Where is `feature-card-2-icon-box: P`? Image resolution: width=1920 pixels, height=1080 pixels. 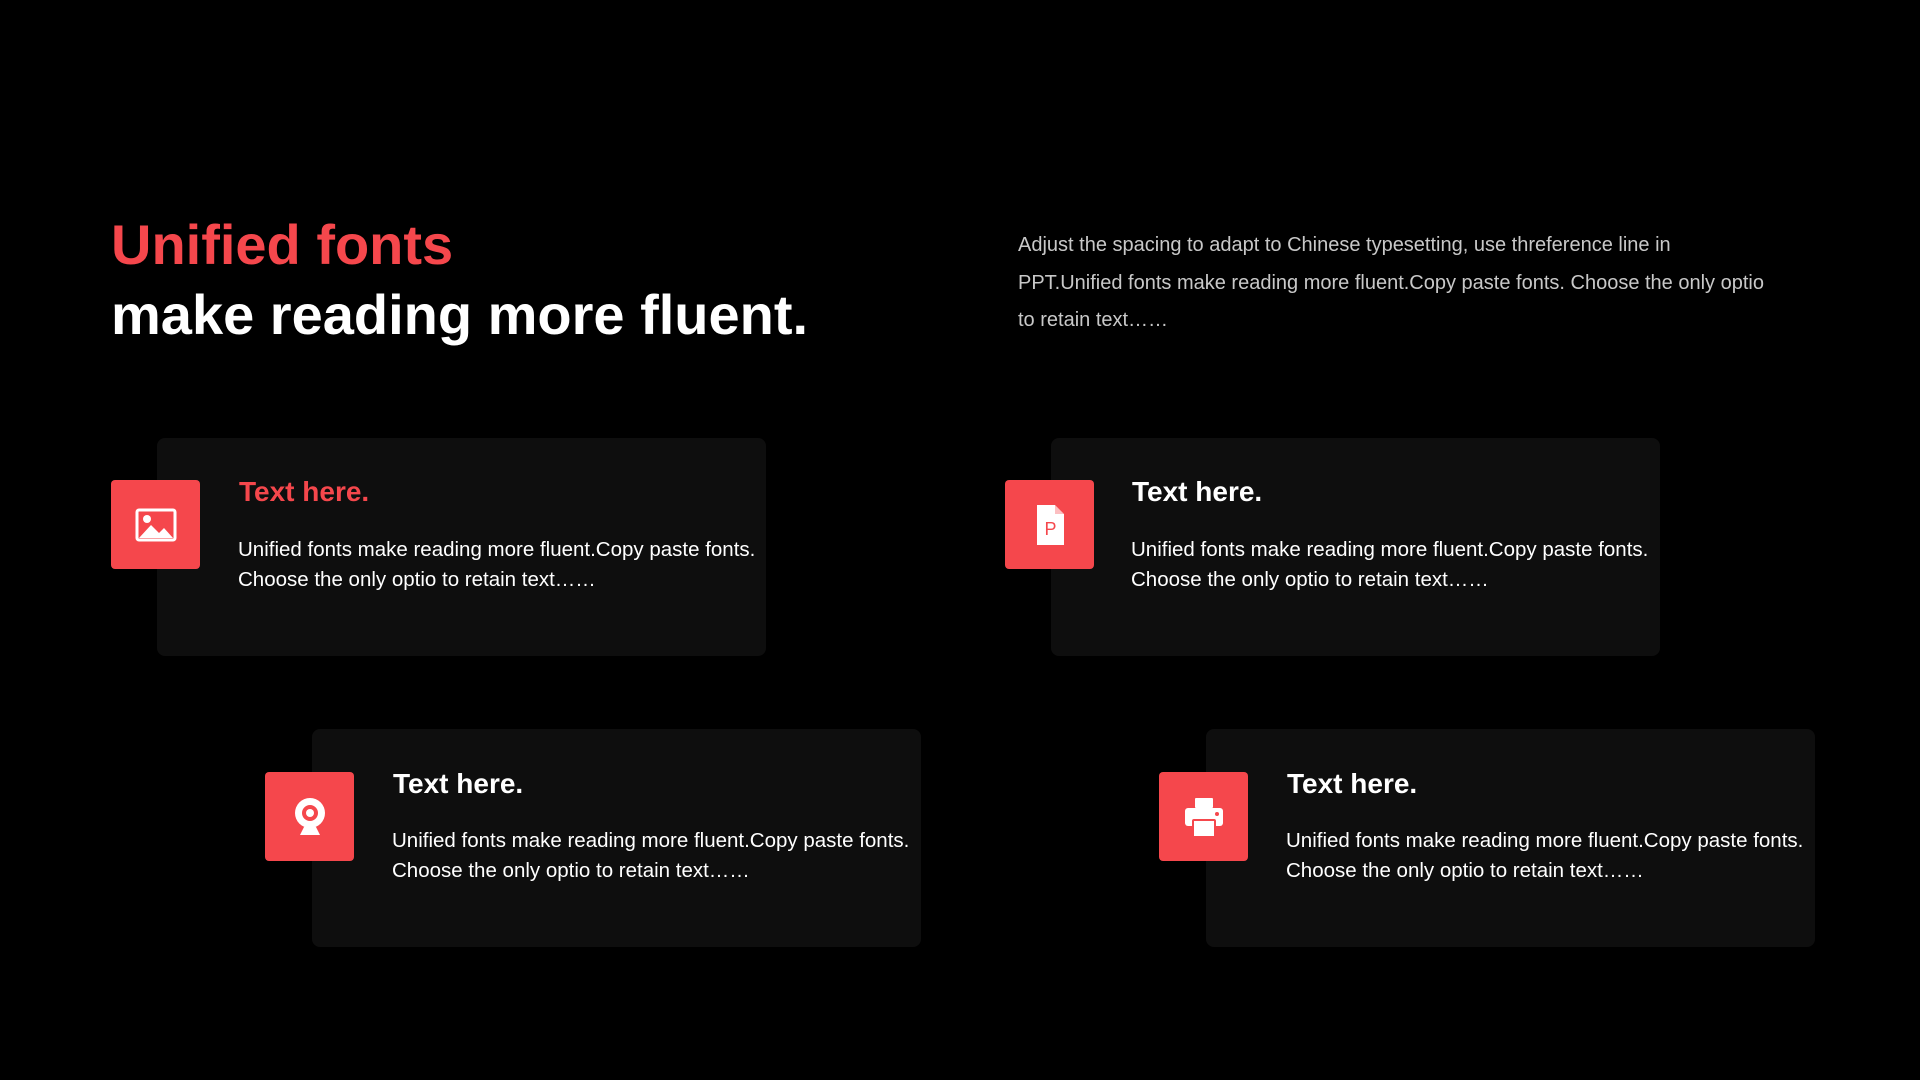
feature-card-2-icon-box: P is located at coordinates (1049, 524).